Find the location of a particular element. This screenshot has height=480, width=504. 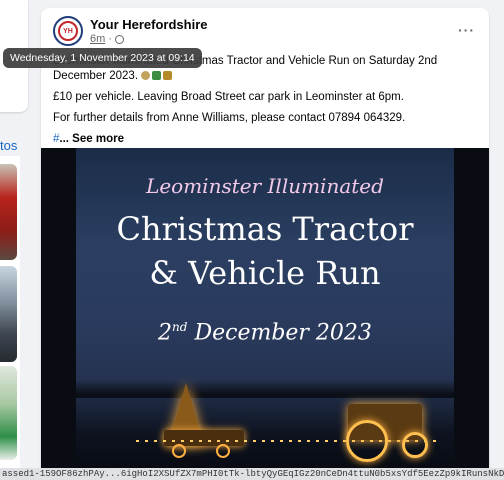

avatar-logo: YH is located at coordinates (68, 31).